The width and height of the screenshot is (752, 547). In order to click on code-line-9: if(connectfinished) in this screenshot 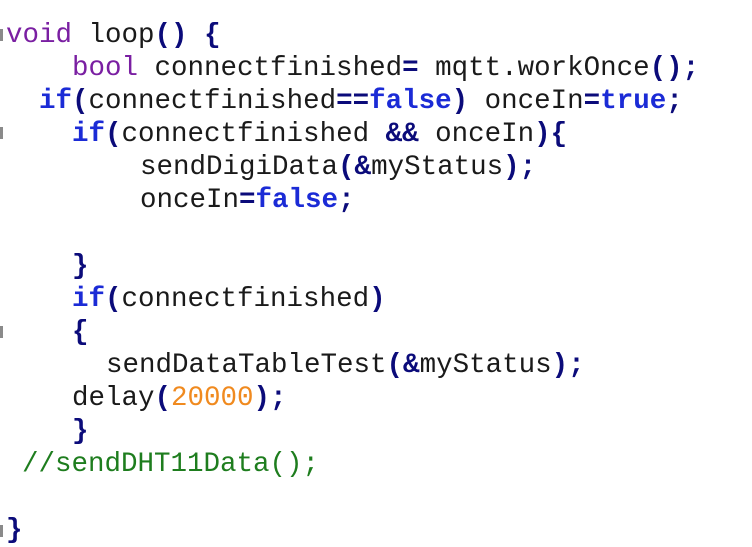, I will do `click(229, 299)`.